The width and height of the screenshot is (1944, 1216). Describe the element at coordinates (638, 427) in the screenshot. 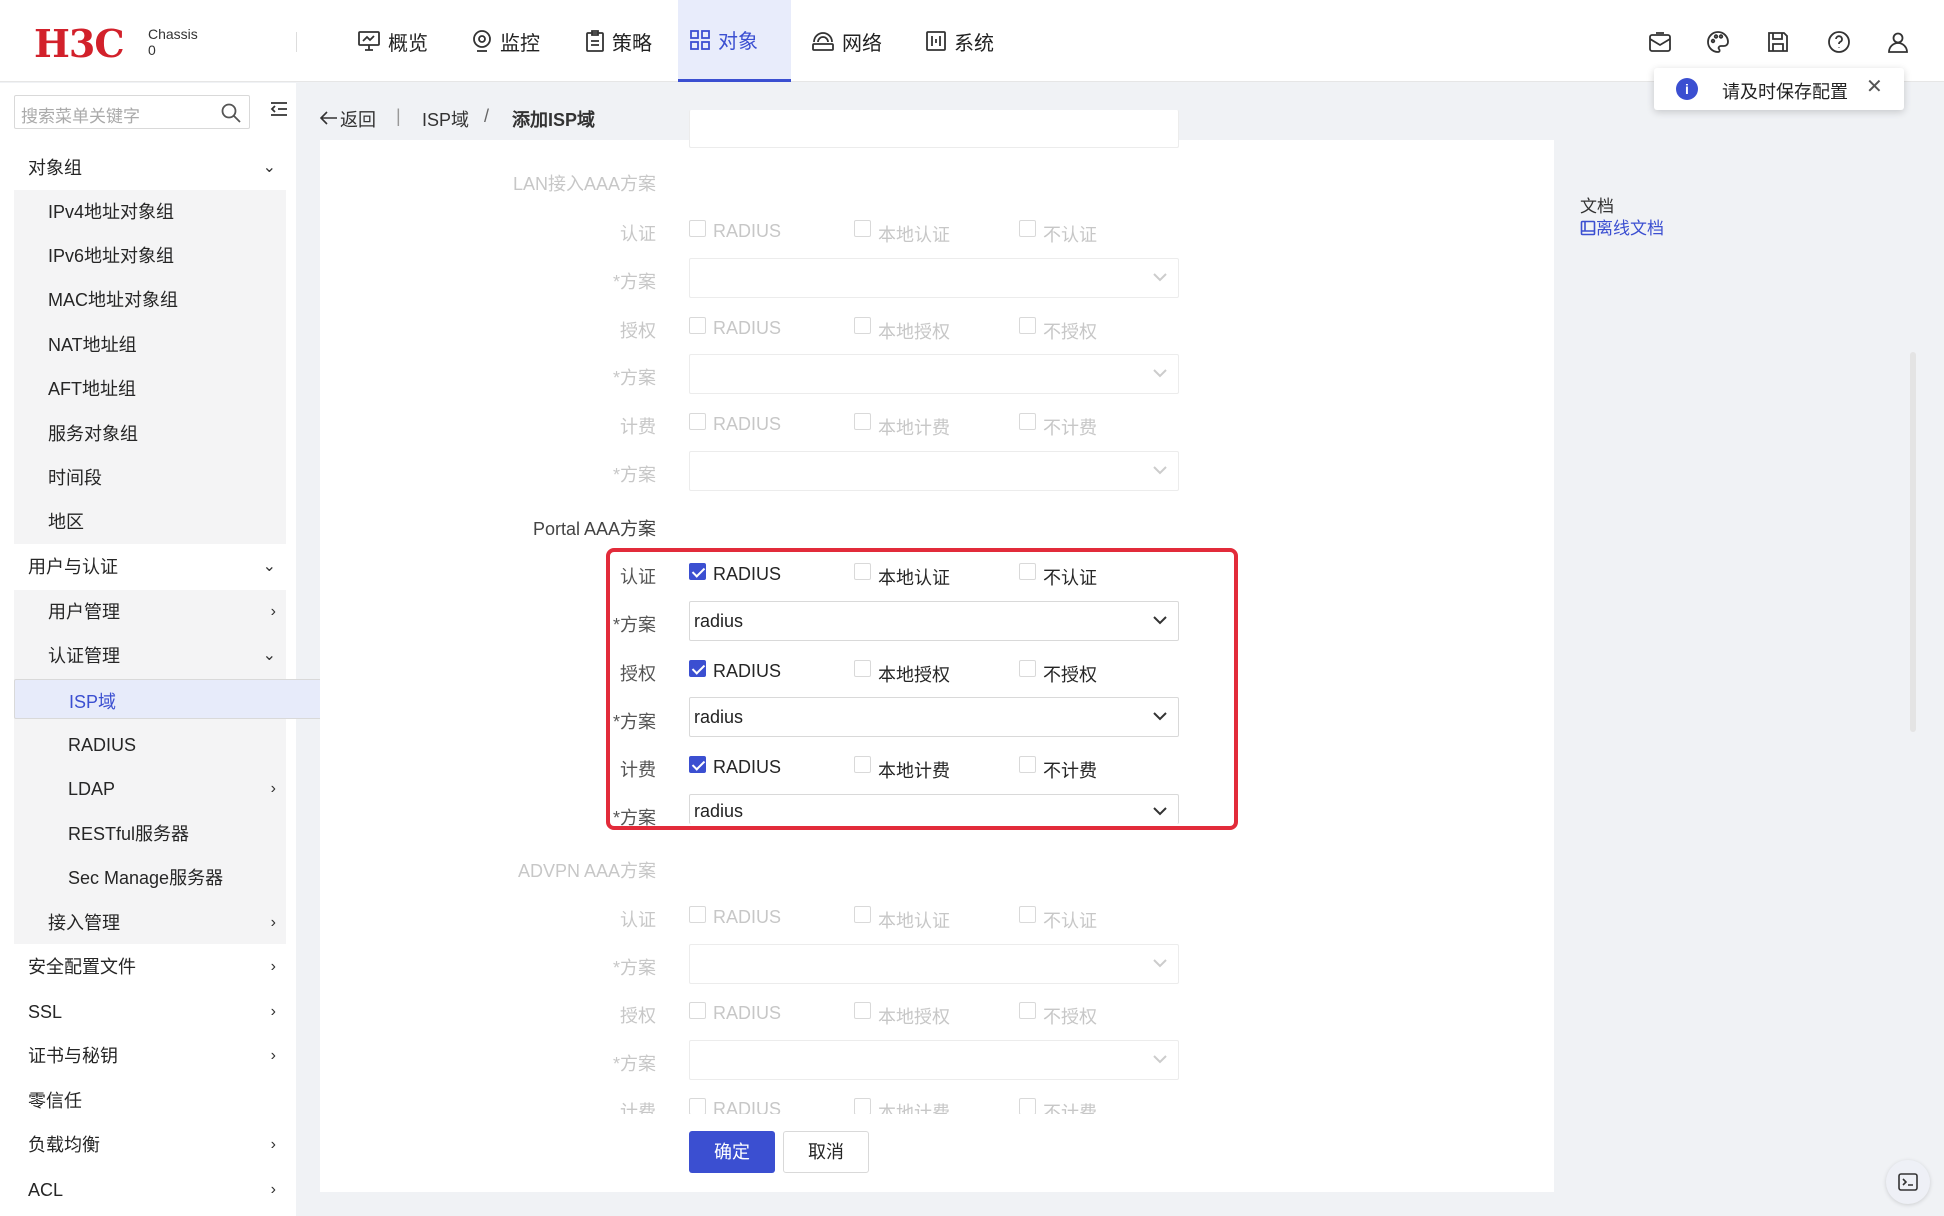

I see `lan-acct-label: 计费` at that location.